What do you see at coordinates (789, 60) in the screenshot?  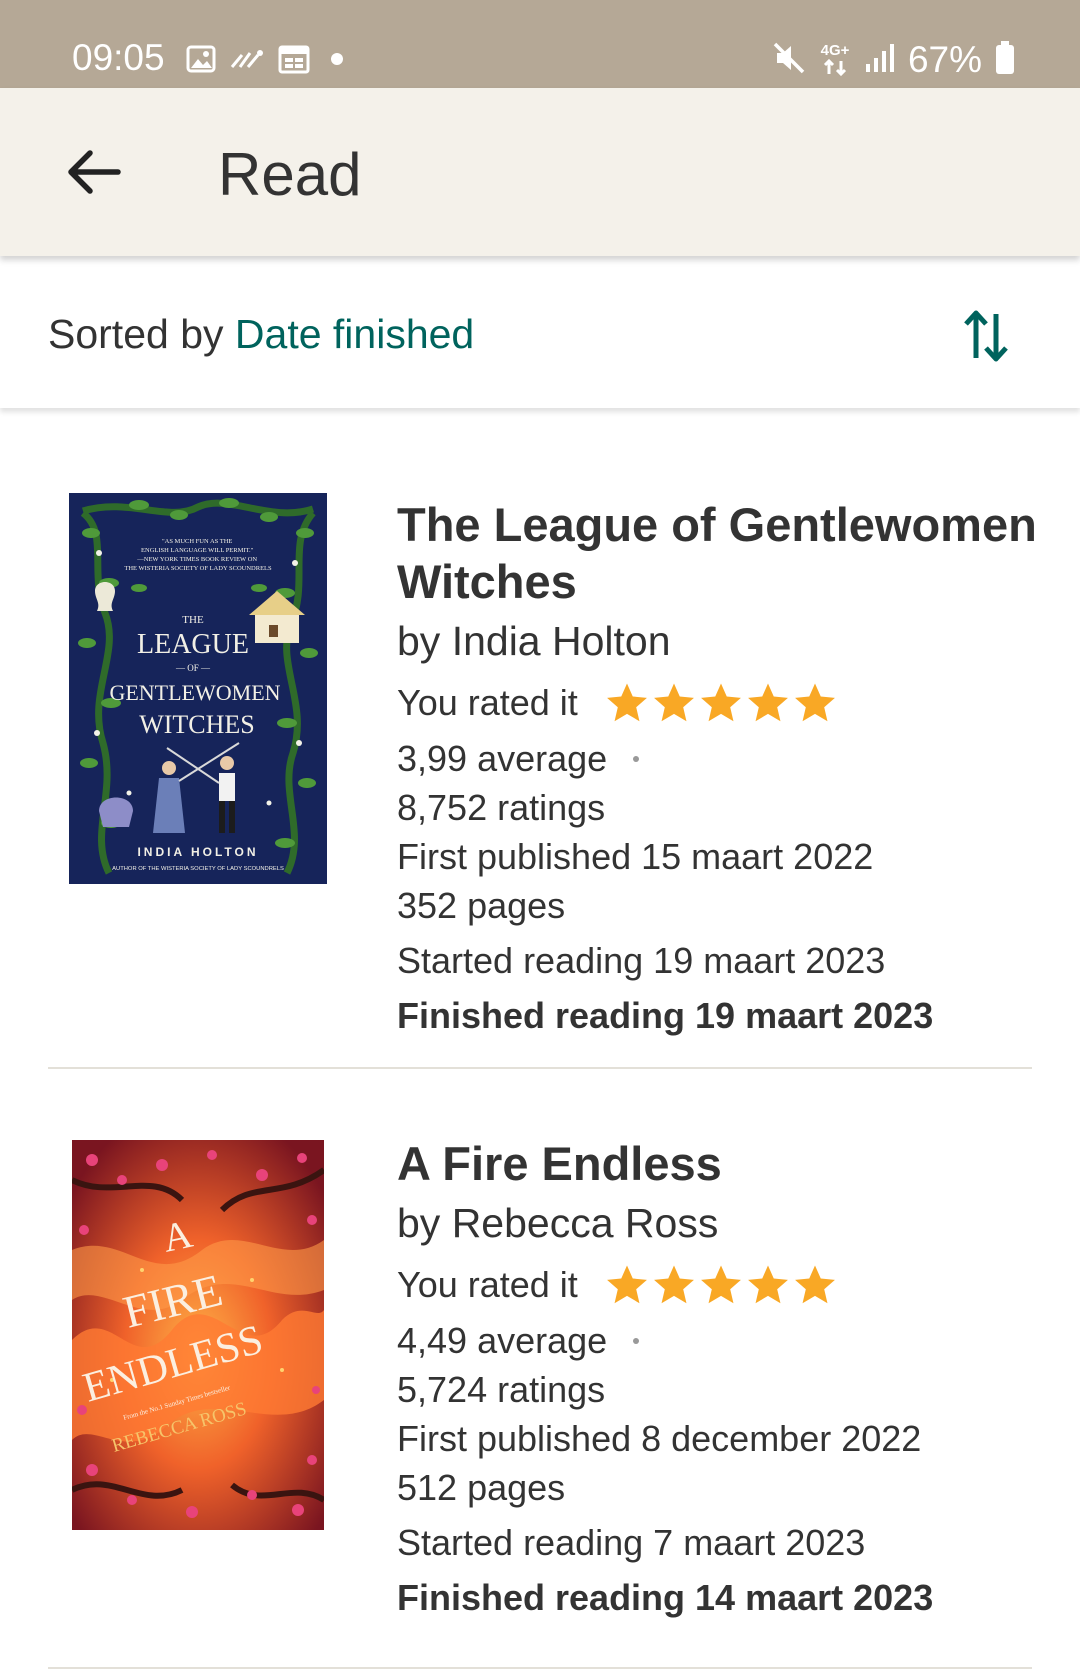 I see `mute-icon` at bounding box center [789, 60].